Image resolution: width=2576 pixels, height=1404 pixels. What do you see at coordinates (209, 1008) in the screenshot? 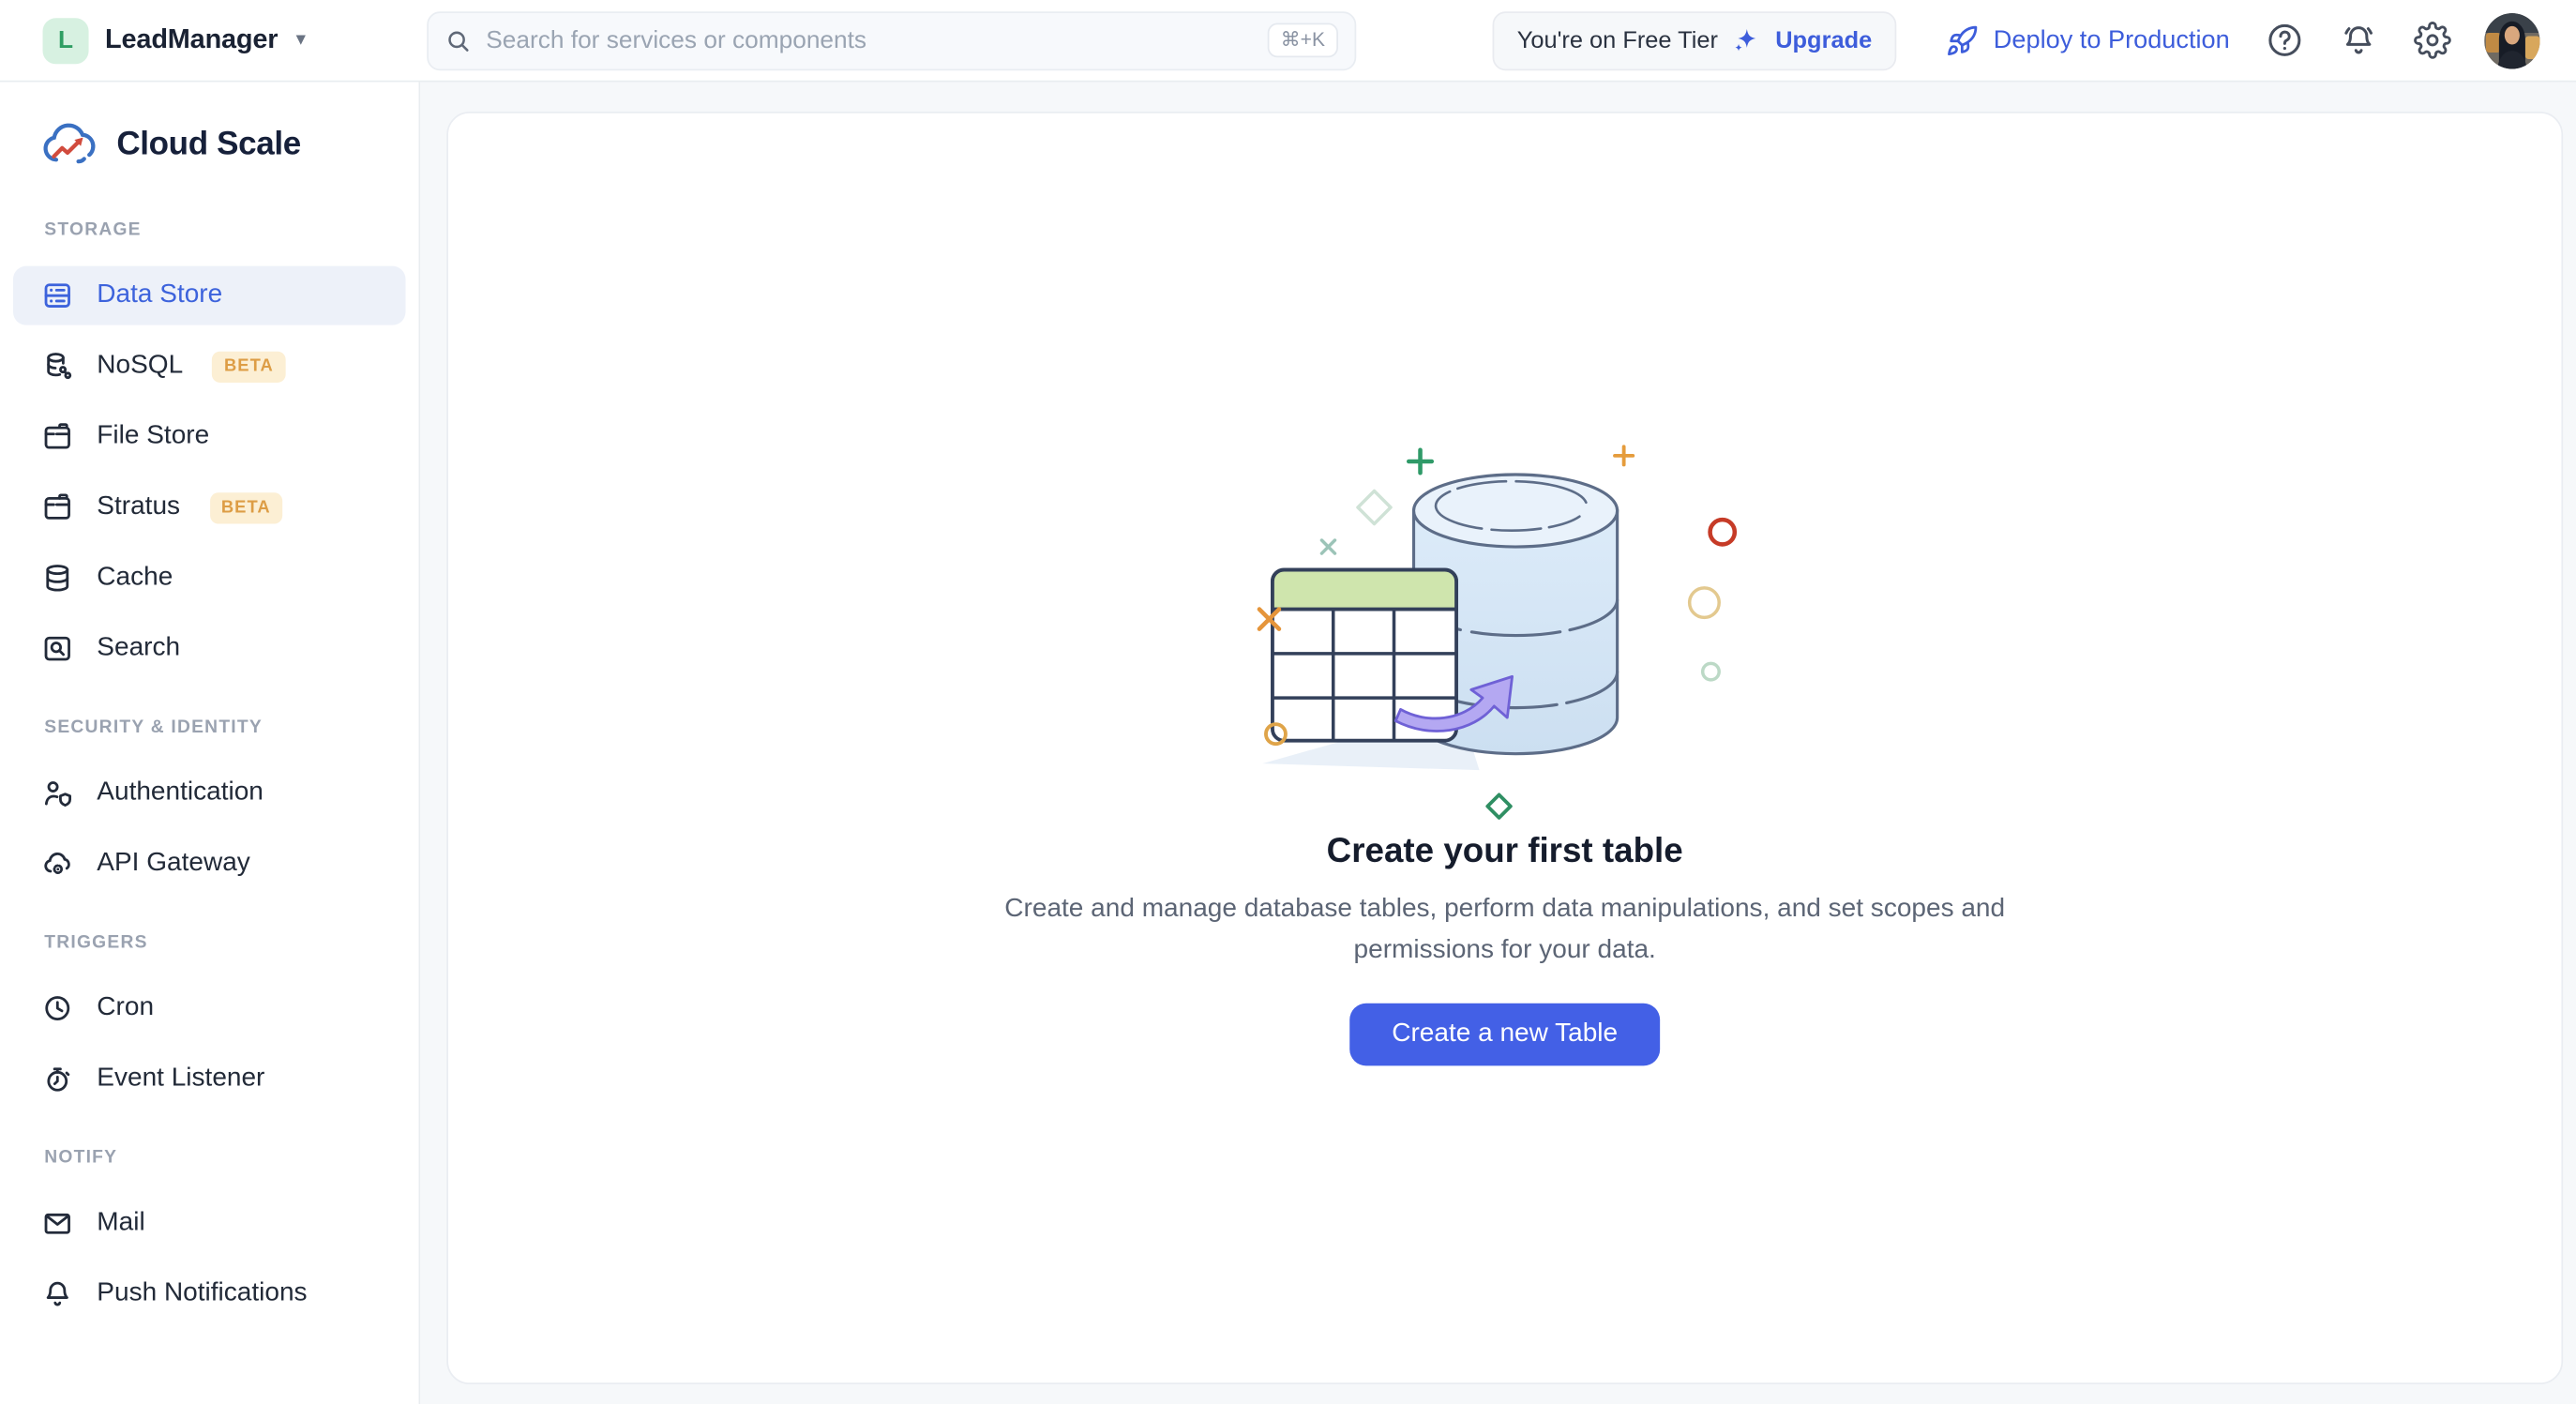
I see `sidebar-item-cron: Cron` at bounding box center [209, 1008].